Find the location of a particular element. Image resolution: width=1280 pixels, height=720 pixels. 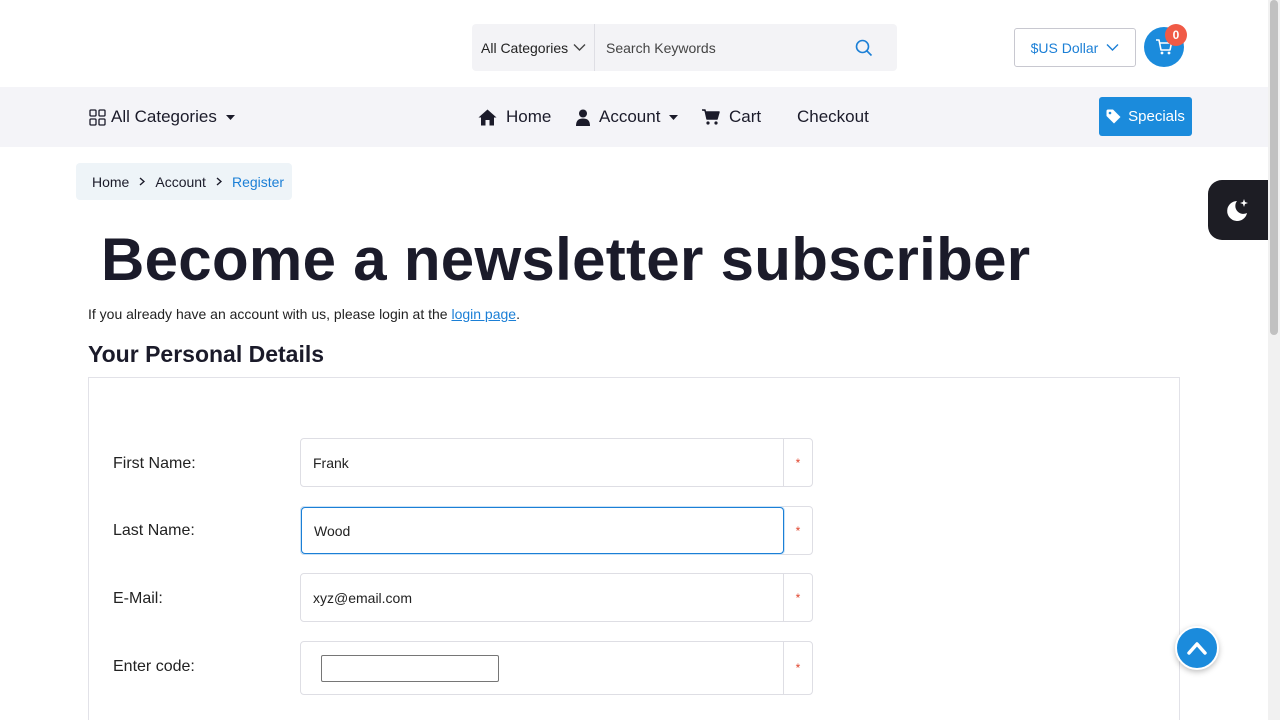

moon-stars-icon is located at coordinates (1237, 210).